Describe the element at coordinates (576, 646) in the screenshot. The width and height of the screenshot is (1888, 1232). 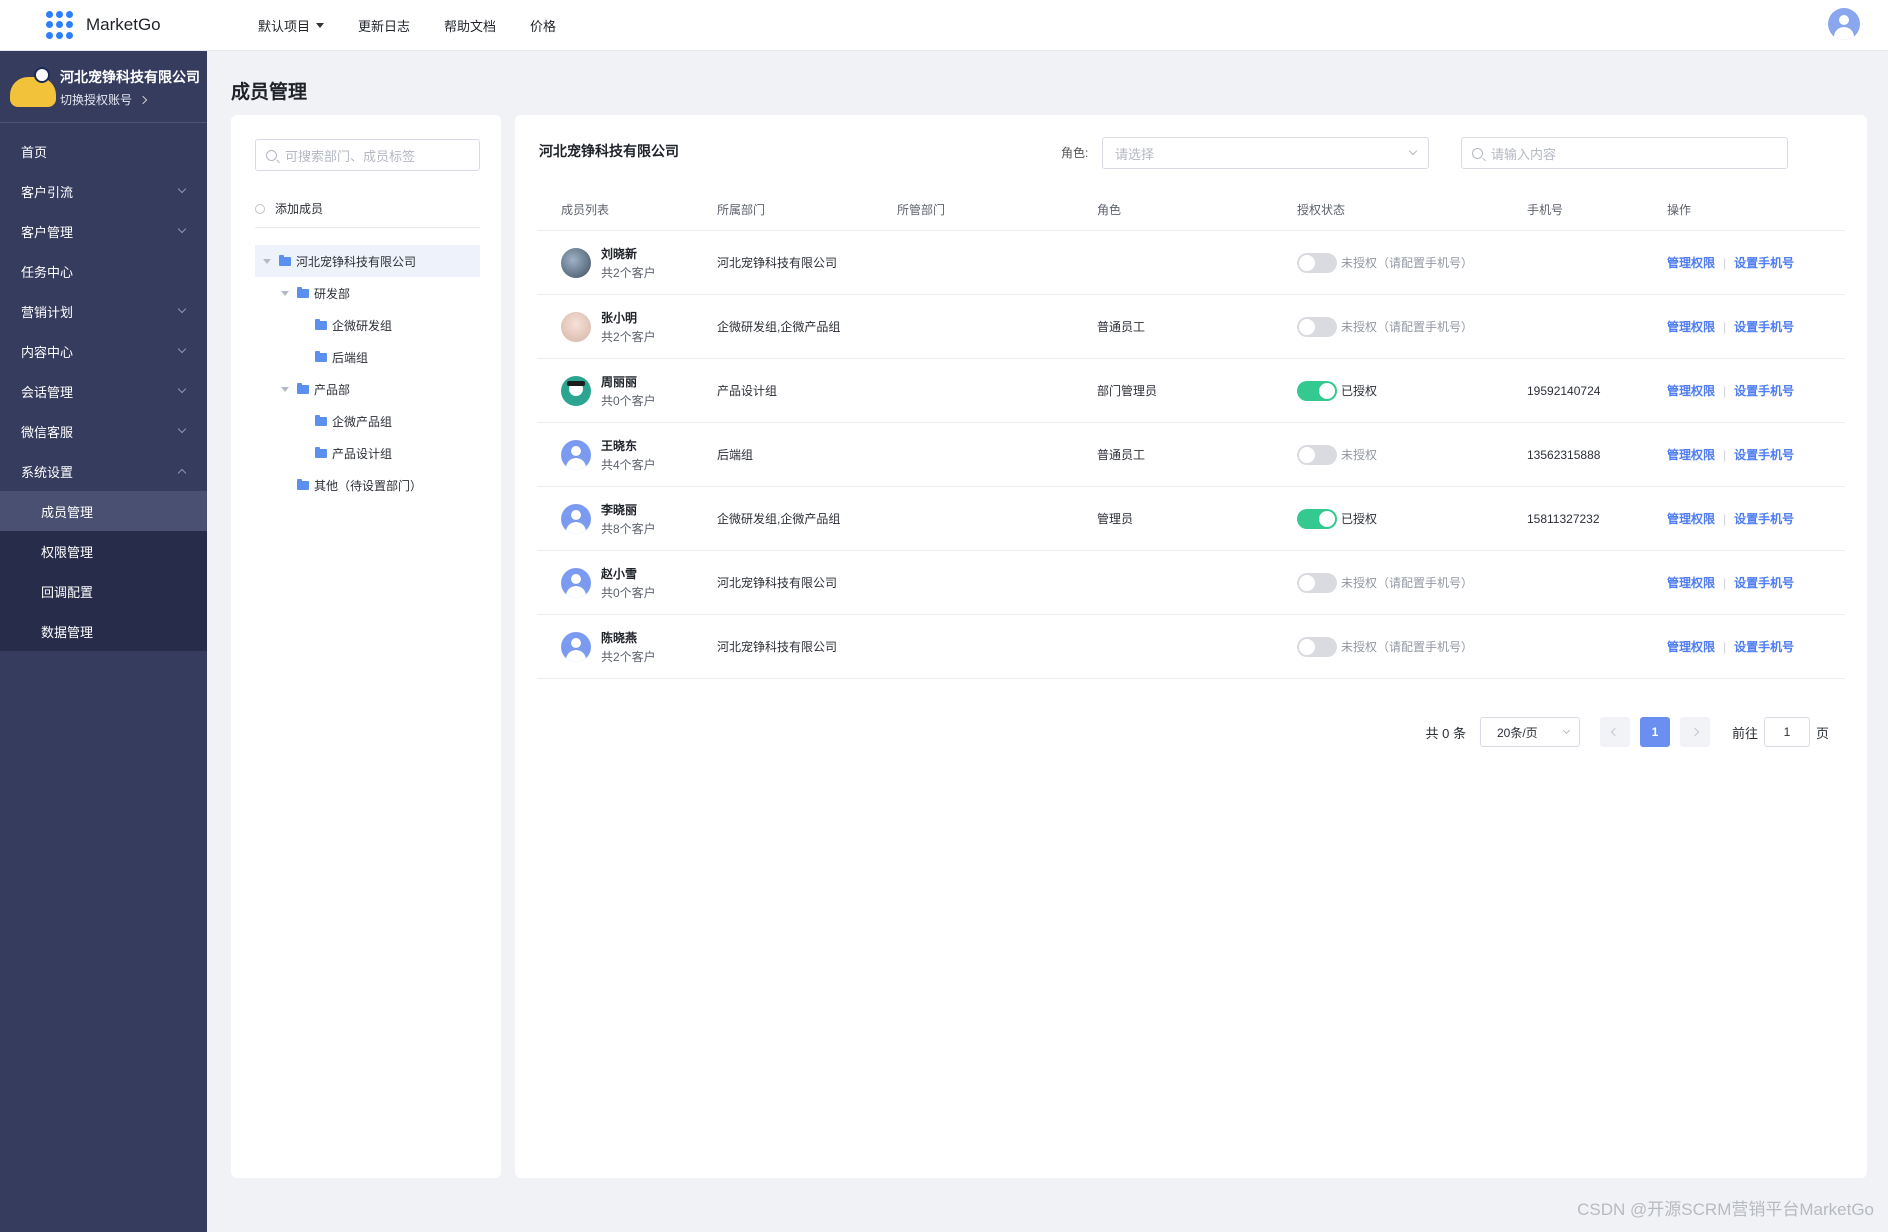
I see `avatar` at that location.